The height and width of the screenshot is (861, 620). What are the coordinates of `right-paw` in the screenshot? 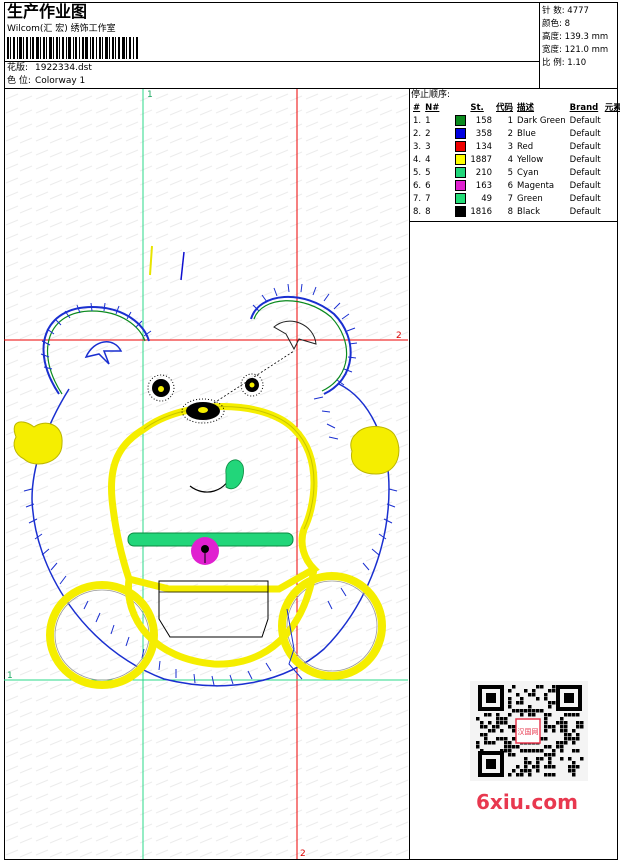 It's located at (375, 450).